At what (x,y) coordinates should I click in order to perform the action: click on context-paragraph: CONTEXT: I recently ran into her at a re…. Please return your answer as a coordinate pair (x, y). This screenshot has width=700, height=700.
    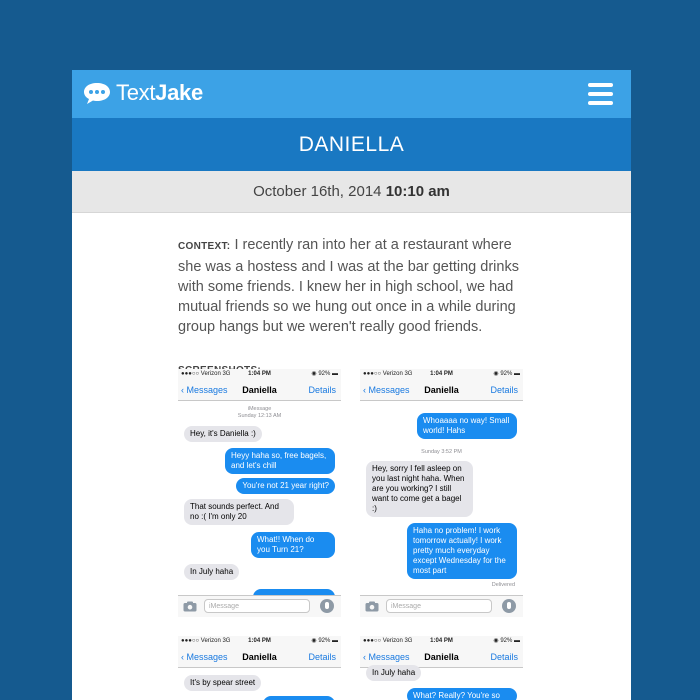
    Looking at the image, I should click on (353, 286).